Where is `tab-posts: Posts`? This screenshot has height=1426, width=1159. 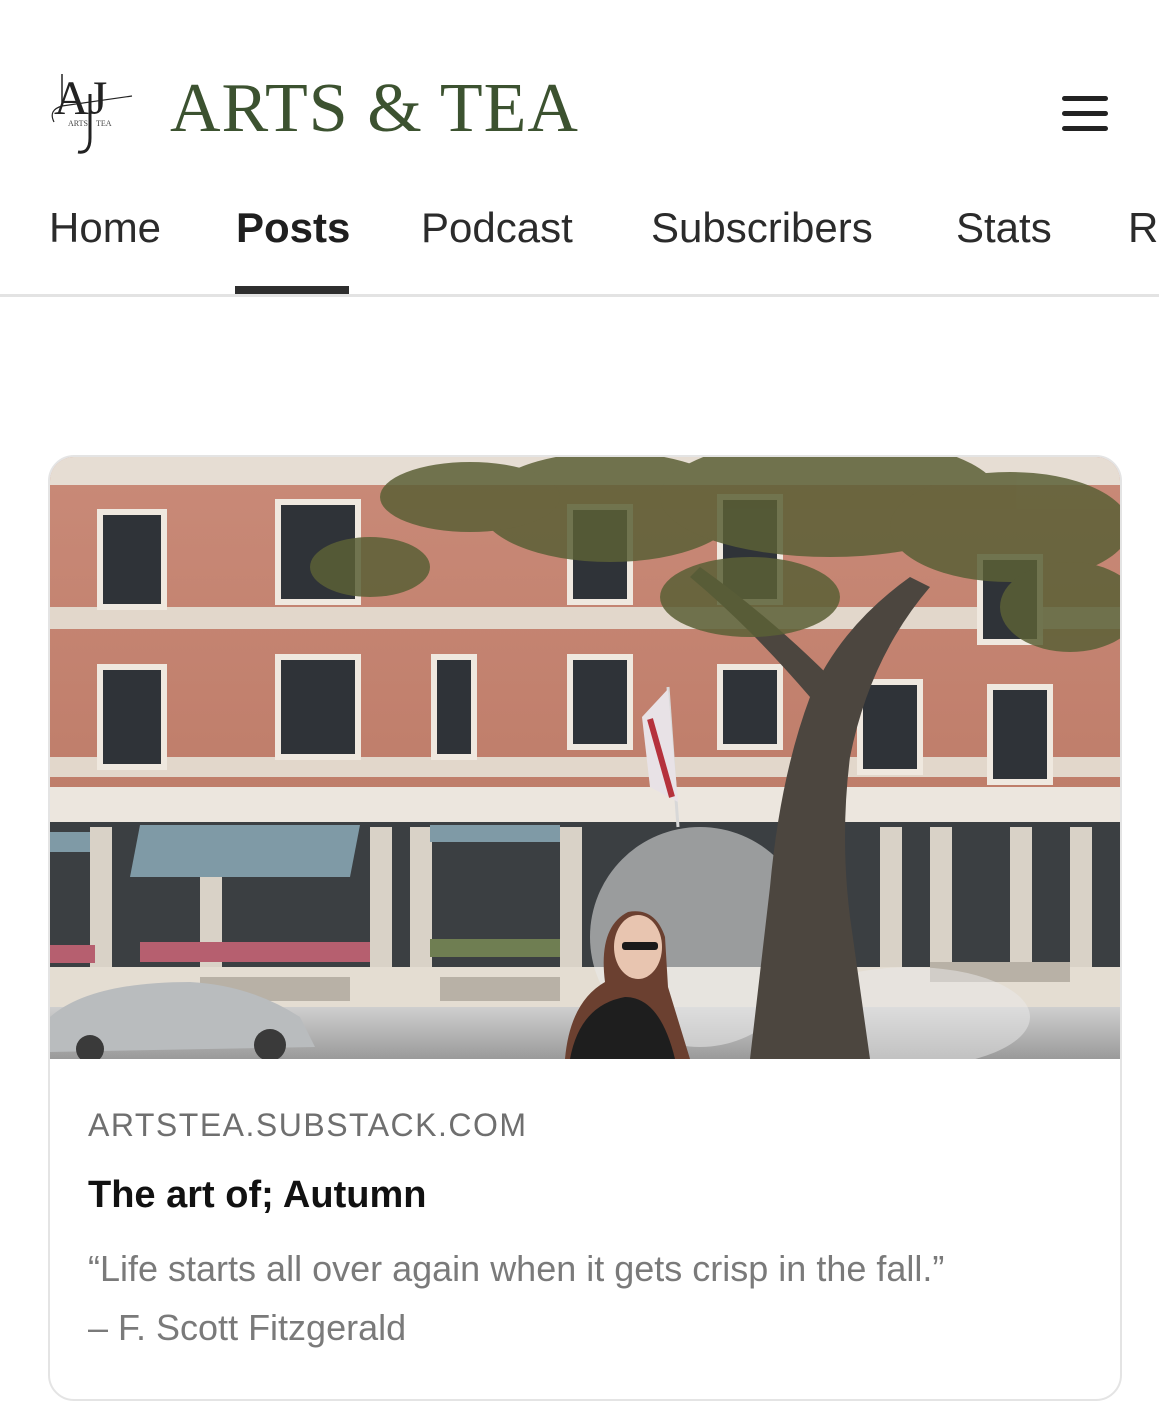 tab-posts: Posts is located at coordinates (293, 228).